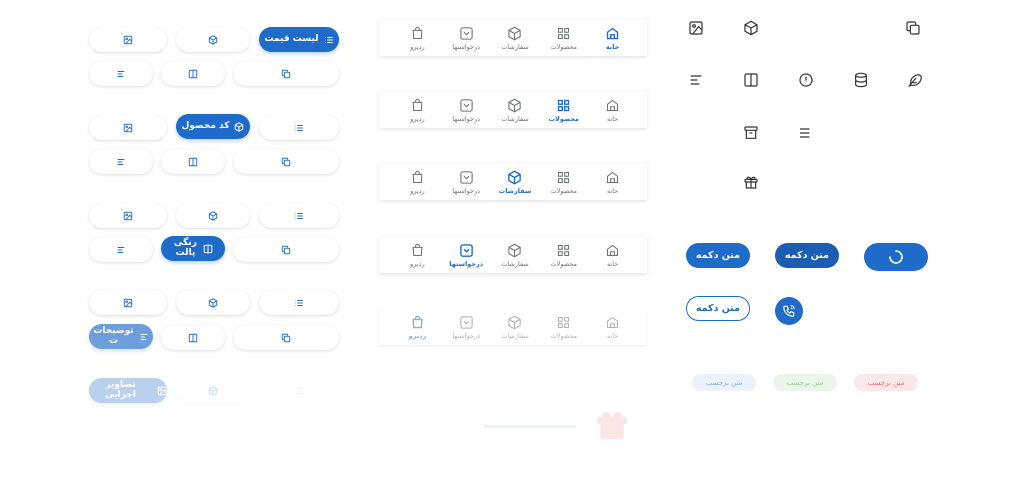  I want to click on chip-descriptions: توضیحات ت, so click(121, 336).